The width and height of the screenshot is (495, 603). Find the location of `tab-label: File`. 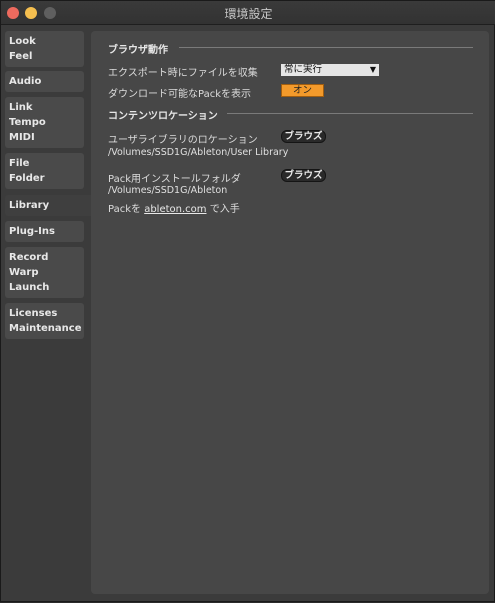

tab-label: File is located at coordinates (19, 163).